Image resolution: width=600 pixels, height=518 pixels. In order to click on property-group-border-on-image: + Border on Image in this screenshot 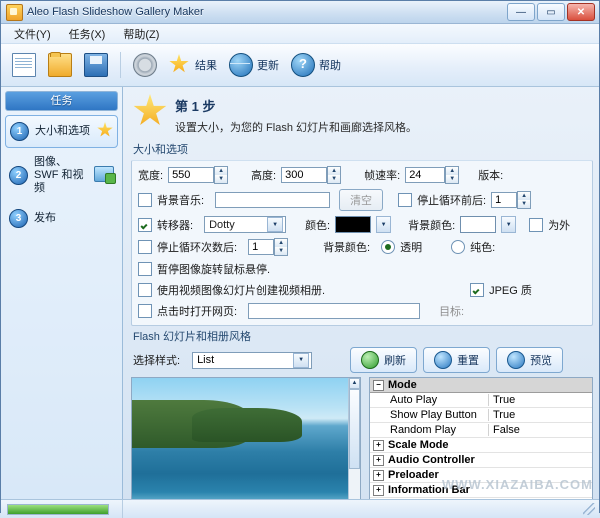, I will do `click(481, 498)`.